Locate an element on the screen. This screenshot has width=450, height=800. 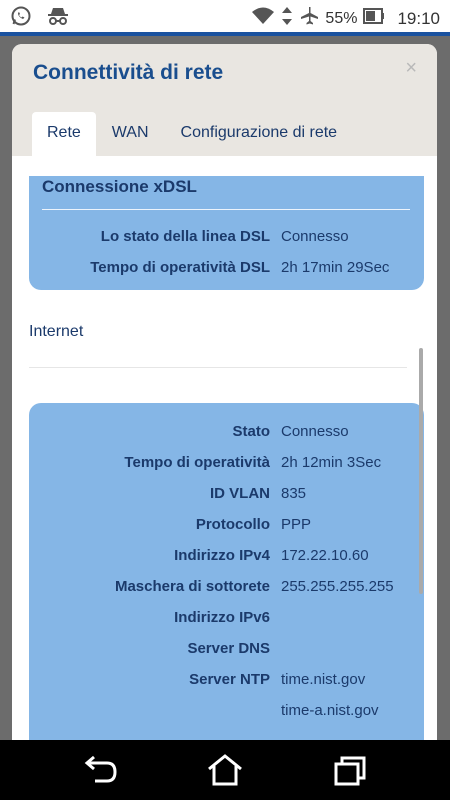
home-icon is located at coordinates (225, 770).